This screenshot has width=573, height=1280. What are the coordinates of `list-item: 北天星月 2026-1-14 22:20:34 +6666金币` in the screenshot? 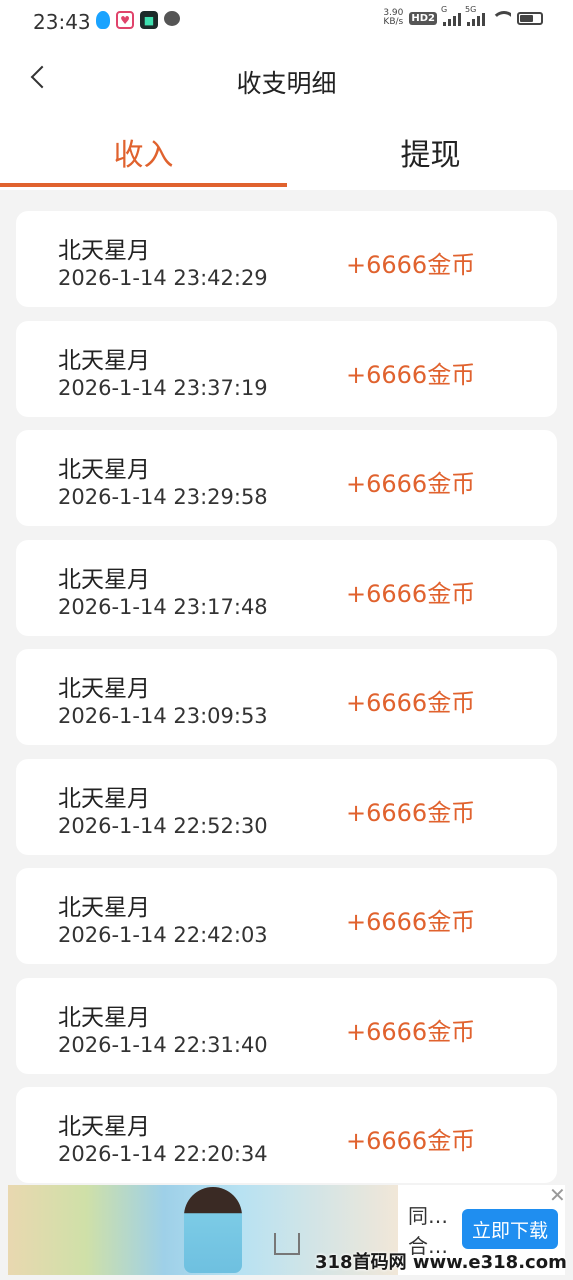 It's located at (286, 1135).